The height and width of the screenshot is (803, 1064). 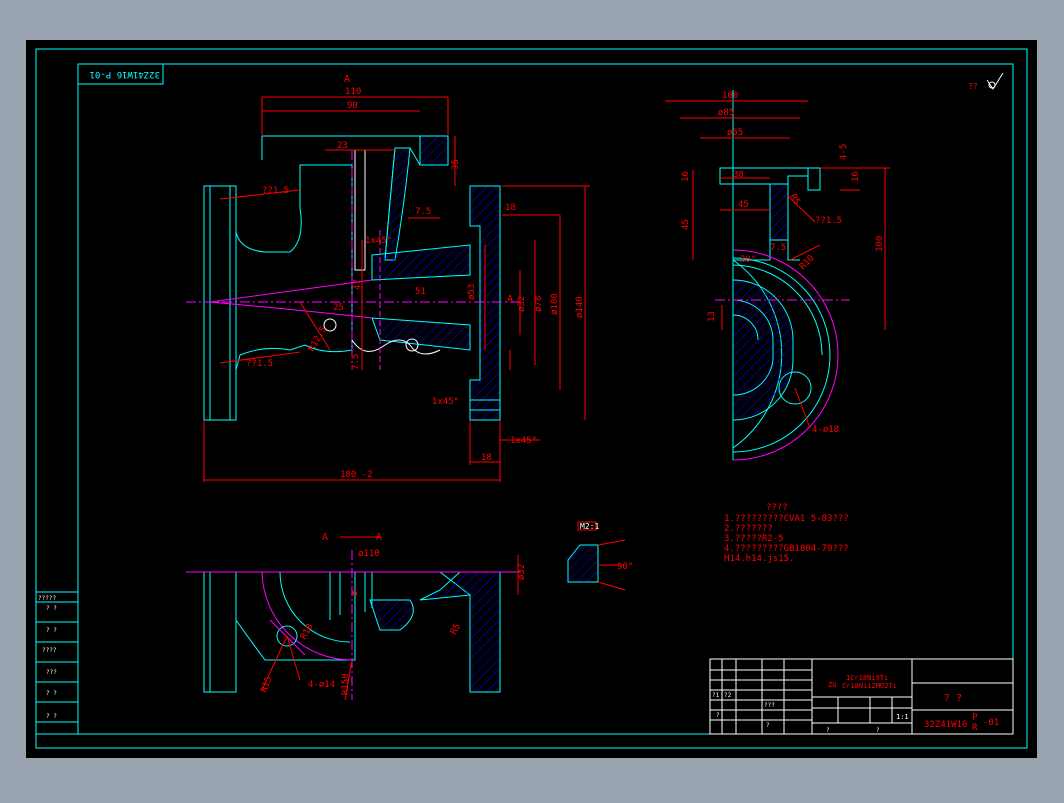 What do you see at coordinates (754, 539) in the screenshot?
I see `note-item-3: 3.?????R2-5` at bounding box center [754, 539].